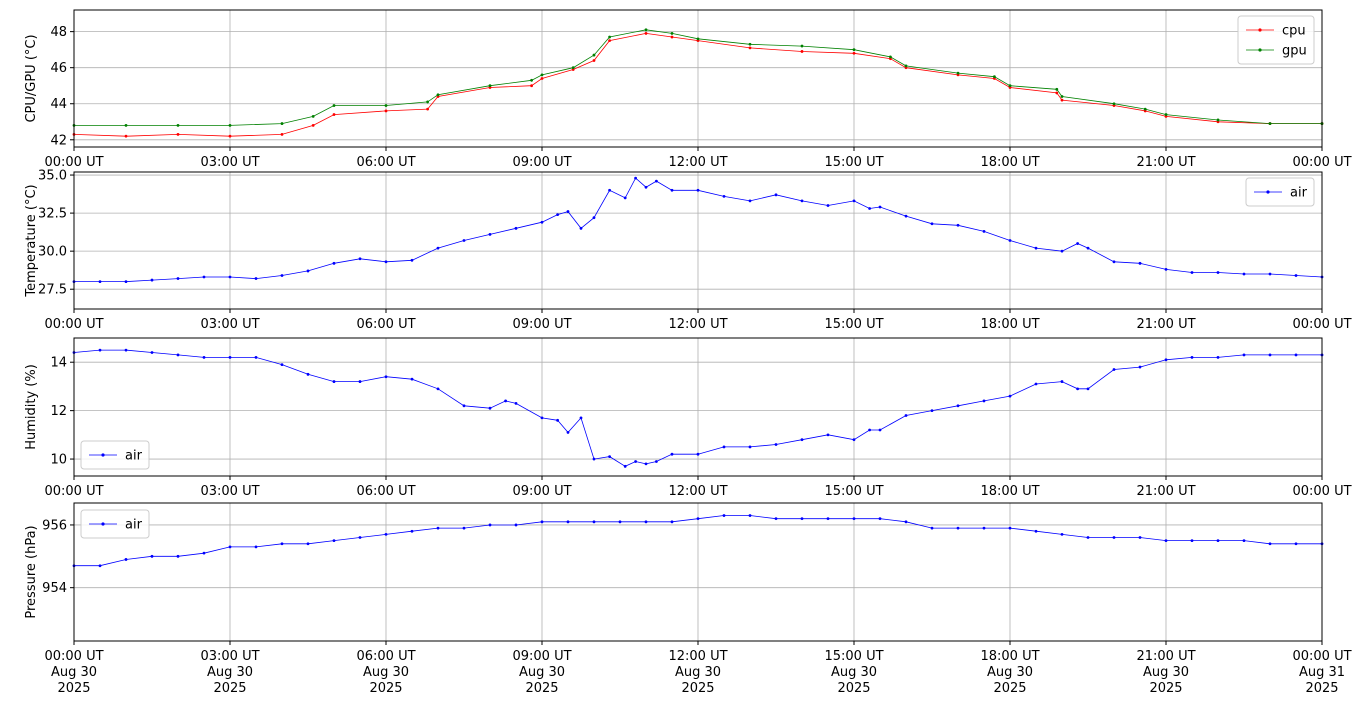 This screenshot has height=707, width=1363. Describe the element at coordinates (385, 672) in the screenshot. I see `x-tick-label: 06:00 UT Aug 30 2025` at that location.